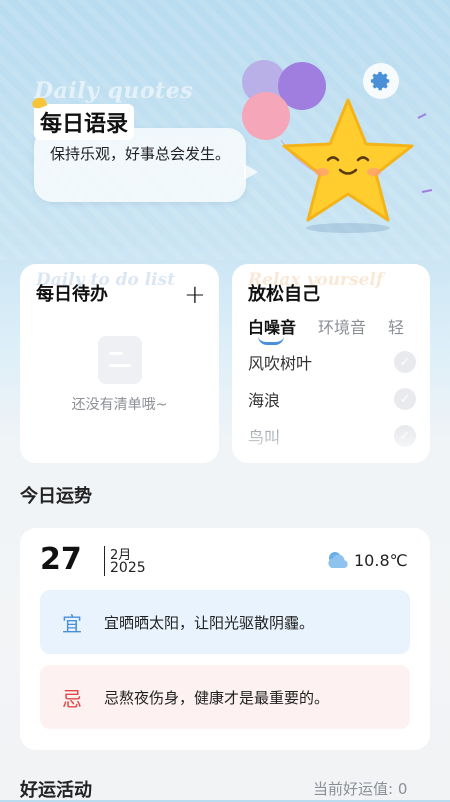 The width and height of the screenshot is (450, 802). I want to click on partly-cloudy-icon, so click(338, 560).